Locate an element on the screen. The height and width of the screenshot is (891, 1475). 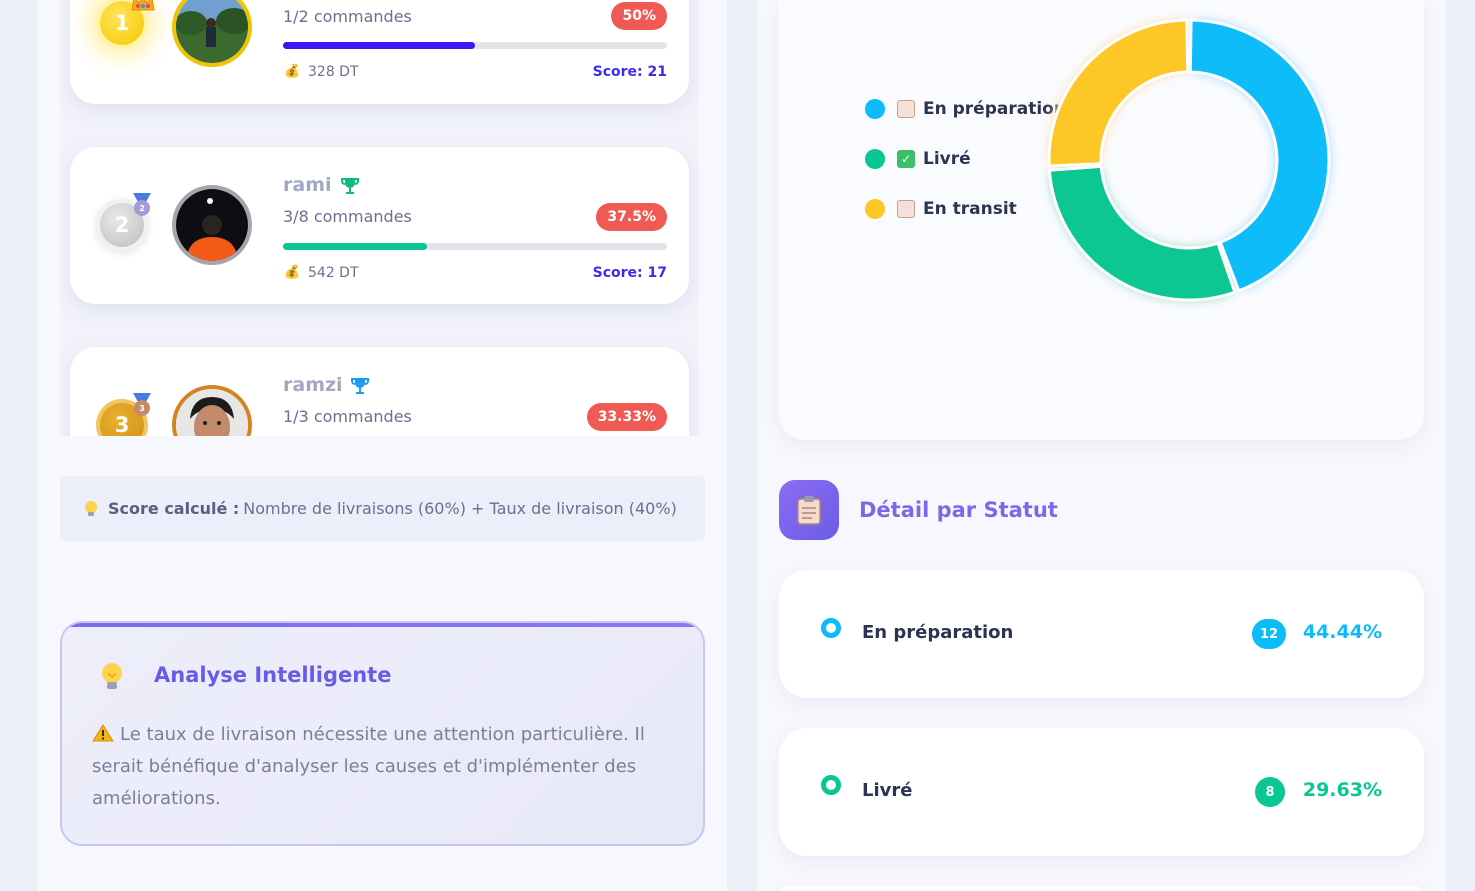
percent-badge: 50% is located at coordinates (639, 16).